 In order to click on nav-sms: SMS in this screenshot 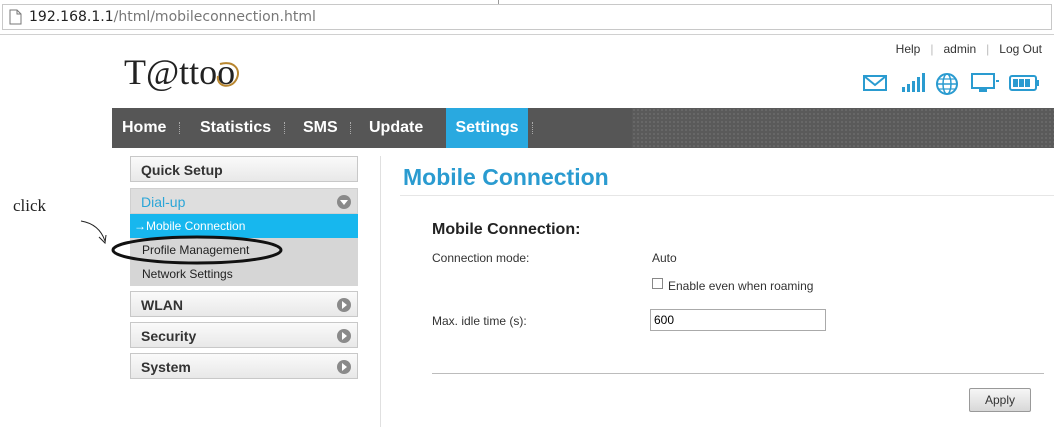, I will do `click(320, 128)`.